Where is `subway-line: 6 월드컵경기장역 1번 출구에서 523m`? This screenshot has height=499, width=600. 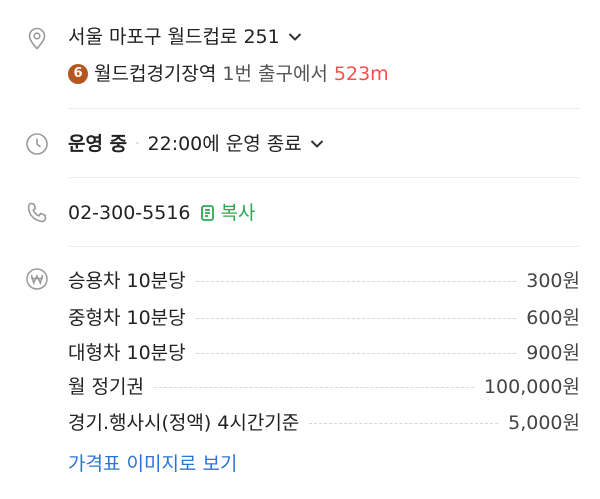
subway-line: 6 월드컵경기장역 1번 출구에서 523m is located at coordinates (228, 74).